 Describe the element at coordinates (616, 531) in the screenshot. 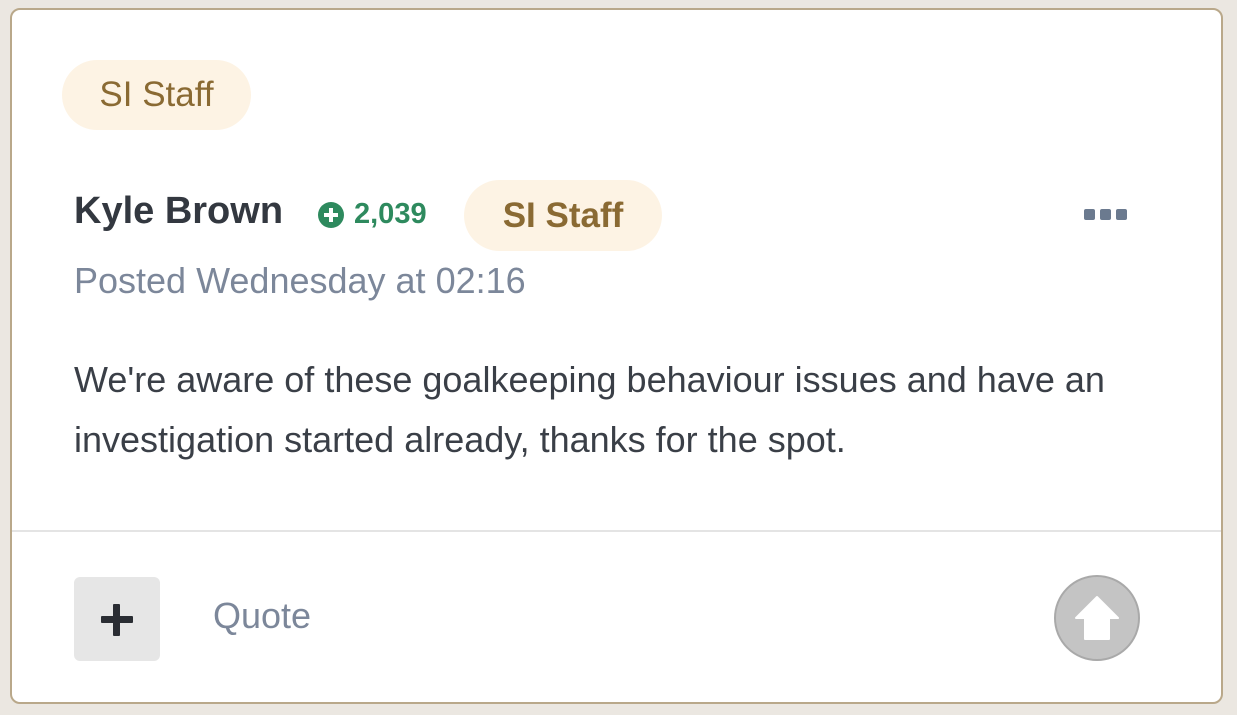

I see `divider` at that location.